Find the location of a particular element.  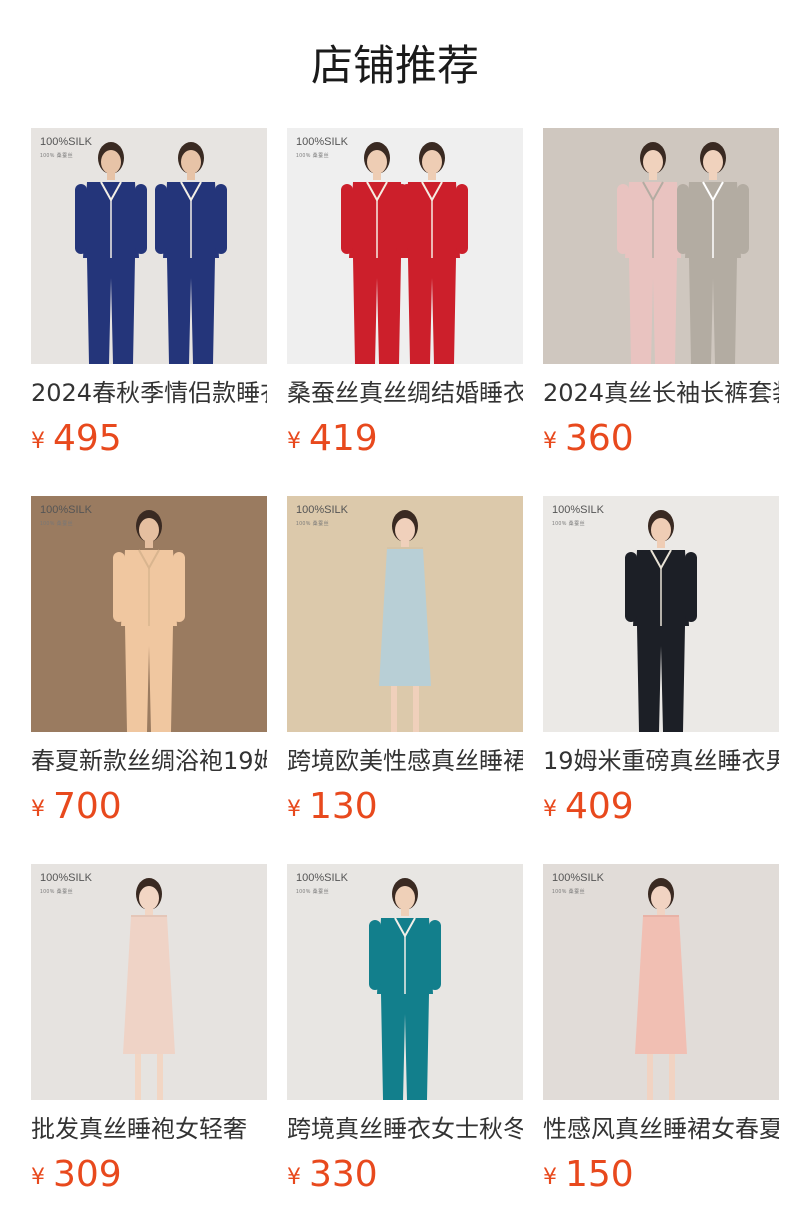

product-card: 100%SILK 100% 桑蚕丝 桑蚕丝真丝绸结婚睡衣 ¥419 is located at coordinates (405, 312).